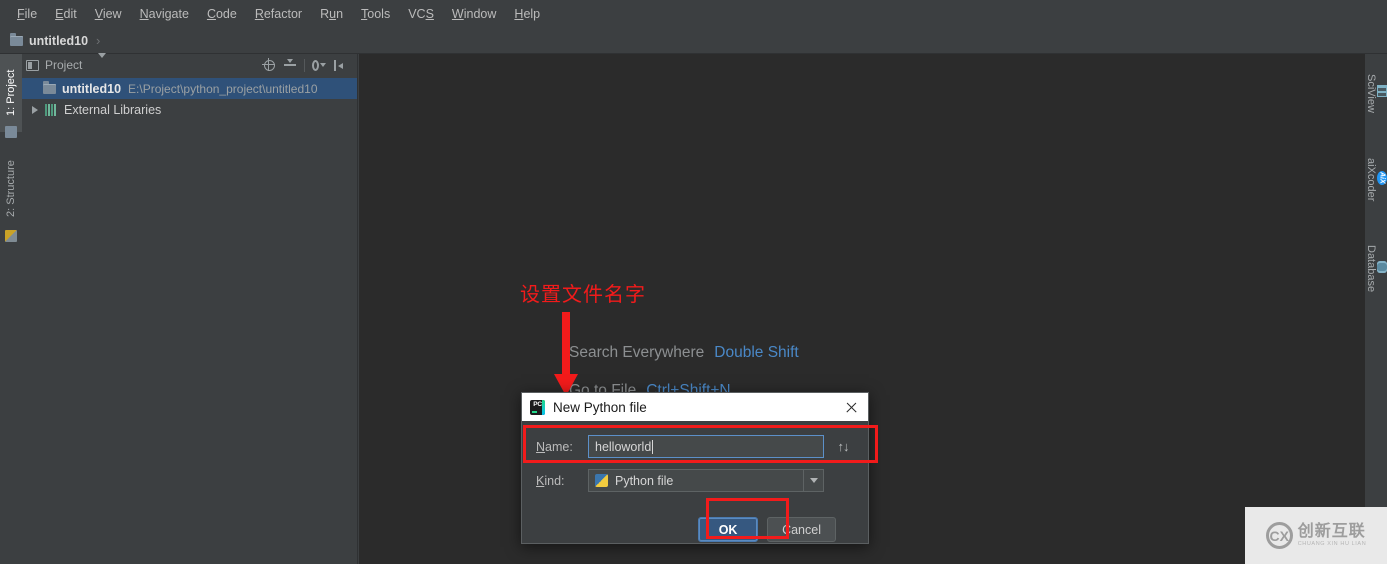  Describe the element at coordinates (756, 352) in the screenshot. I see `editor-hint-shortcut: Double Shift` at that location.